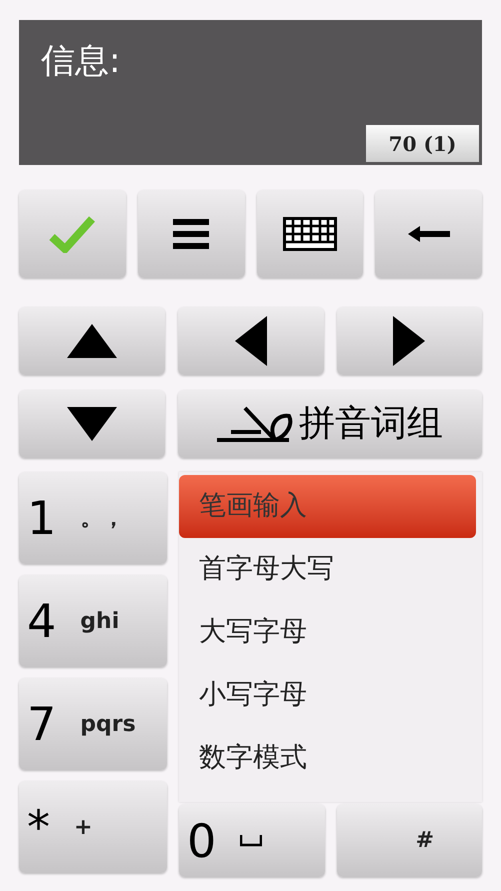 The width and height of the screenshot is (501, 891). I want to click on down-button, so click(92, 424).